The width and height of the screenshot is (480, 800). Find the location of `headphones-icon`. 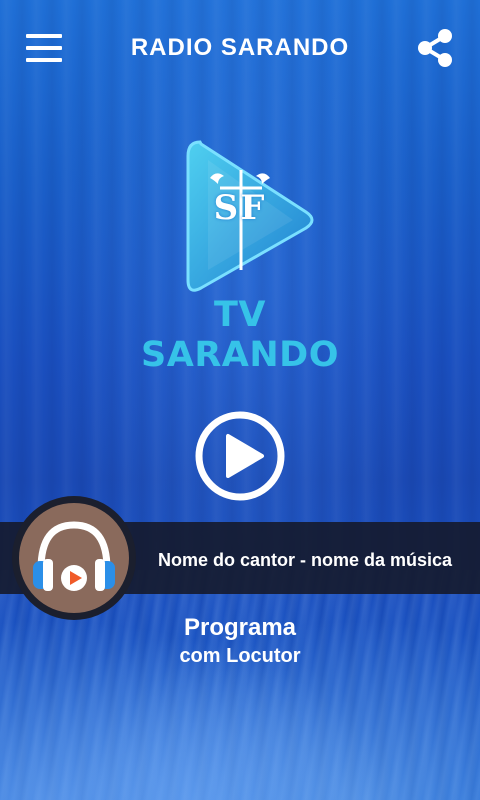

headphones-icon is located at coordinates (74, 556).